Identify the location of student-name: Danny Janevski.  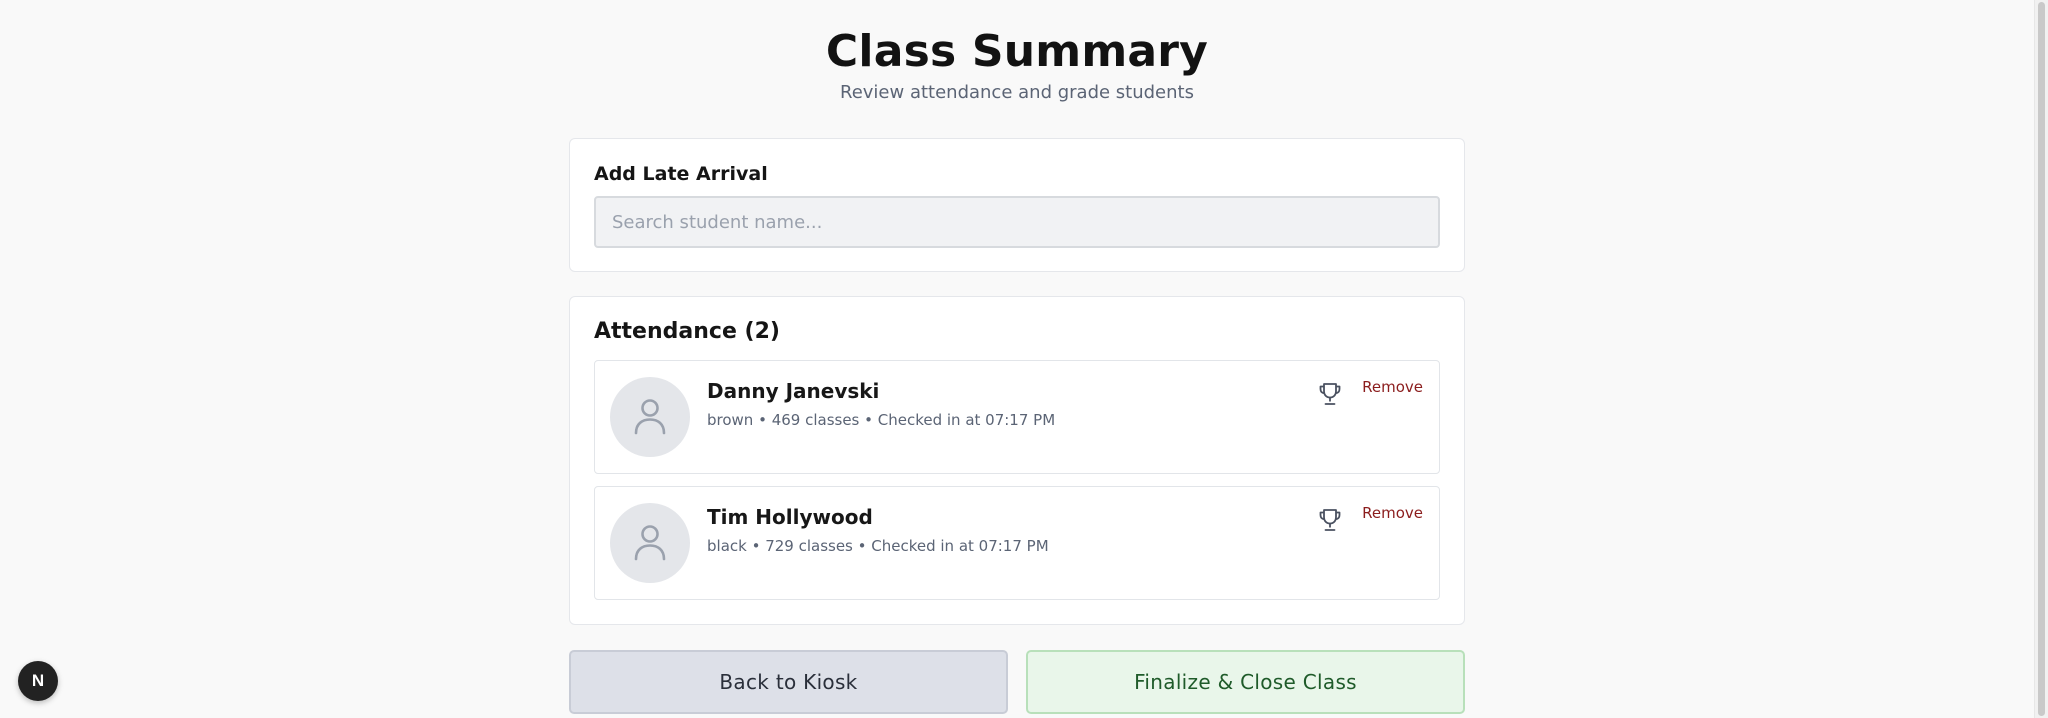
(793, 391).